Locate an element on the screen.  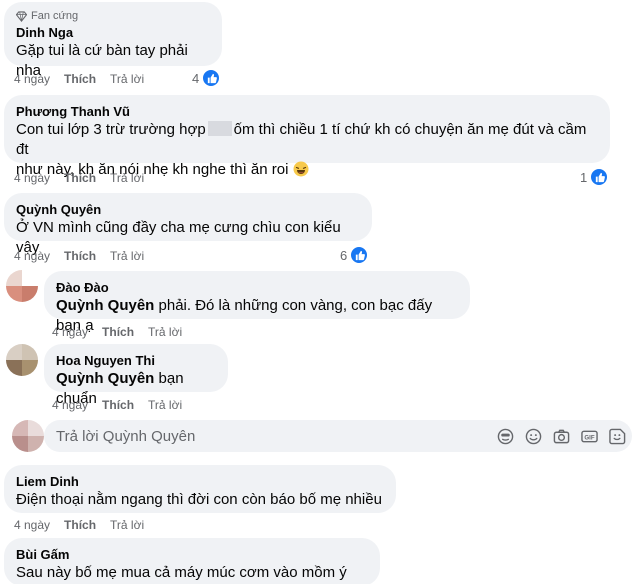
avatar-sticker-icon is located at coordinates (505, 436).